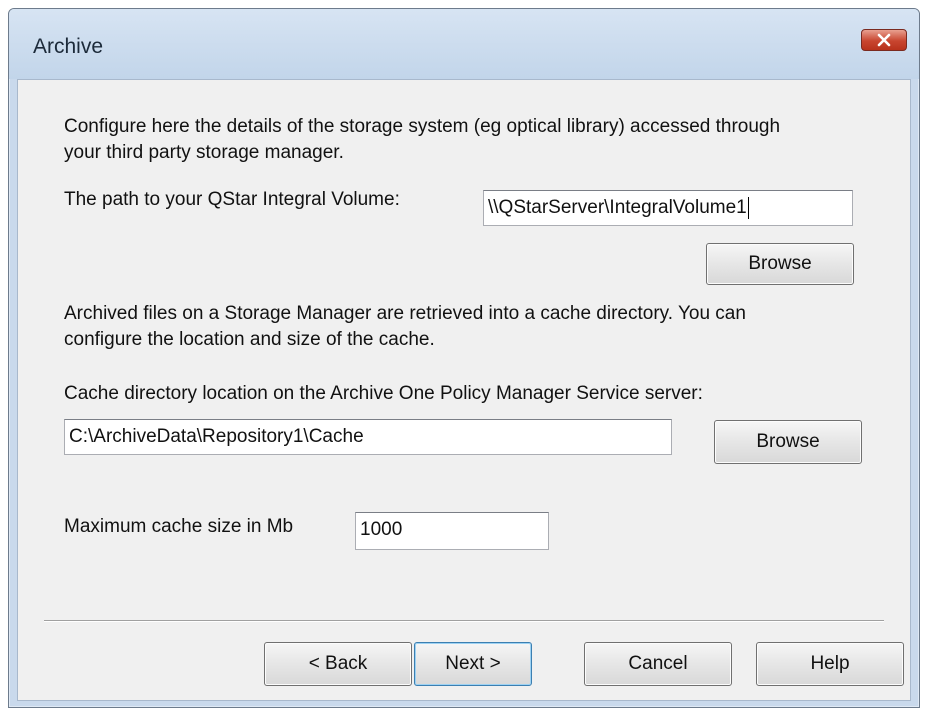  Describe the element at coordinates (232, 199) in the screenshot. I see `qstar-path-label: The path to your QStar Integral Volume:` at that location.